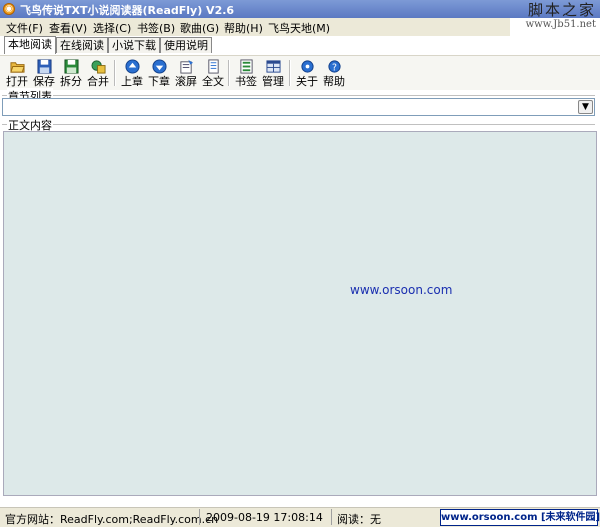 This screenshot has width=600, height=527. What do you see at coordinates (213, 81) in the screenshot?
I see `full-text-label: 全文` at bounding box center [213, 81].